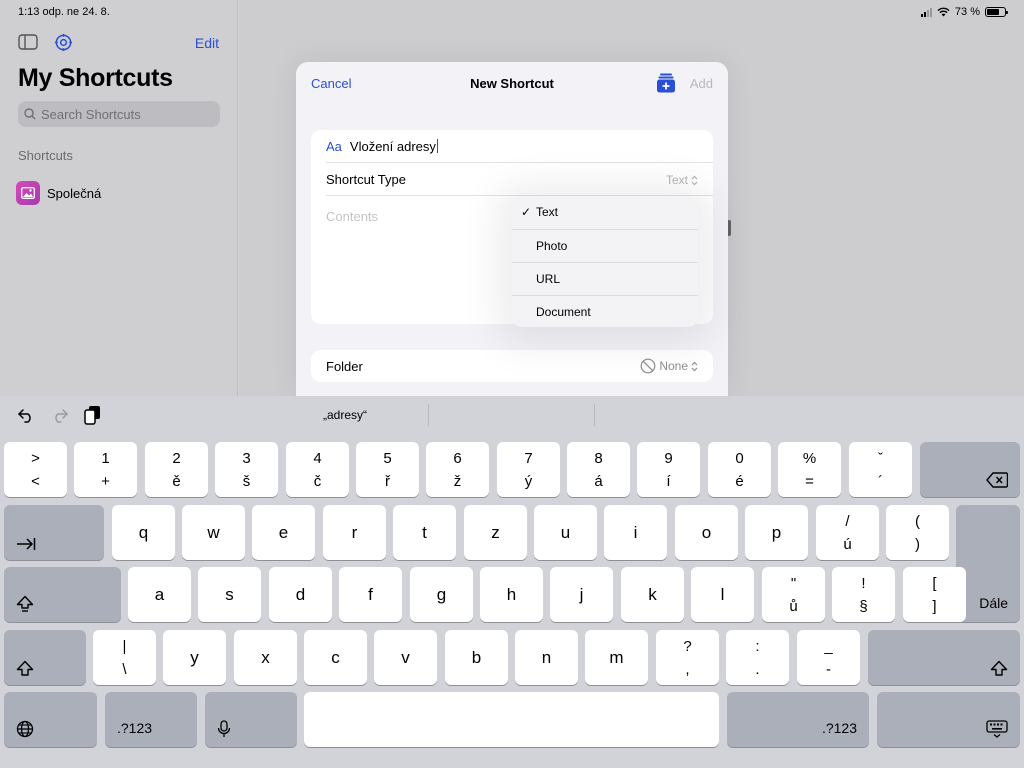 The height and width of the screenshot is (768, 1024). I want to click on battery-percent: 73 %, so click(967, 12).